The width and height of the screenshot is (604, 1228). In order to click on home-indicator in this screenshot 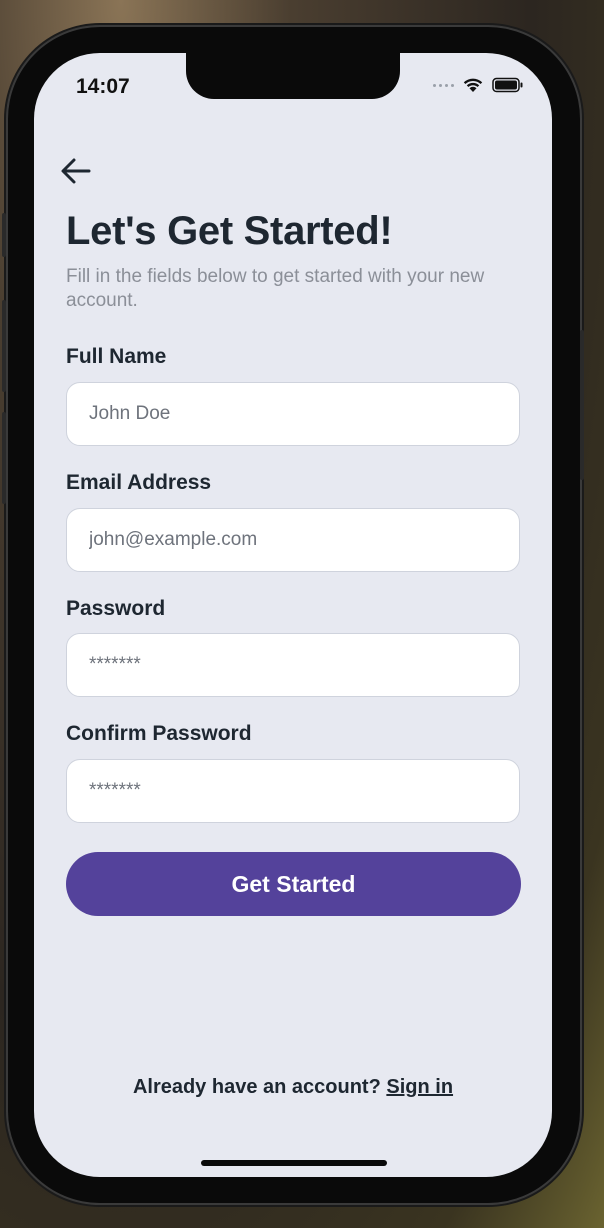, I will do `click(294, 1163)`.